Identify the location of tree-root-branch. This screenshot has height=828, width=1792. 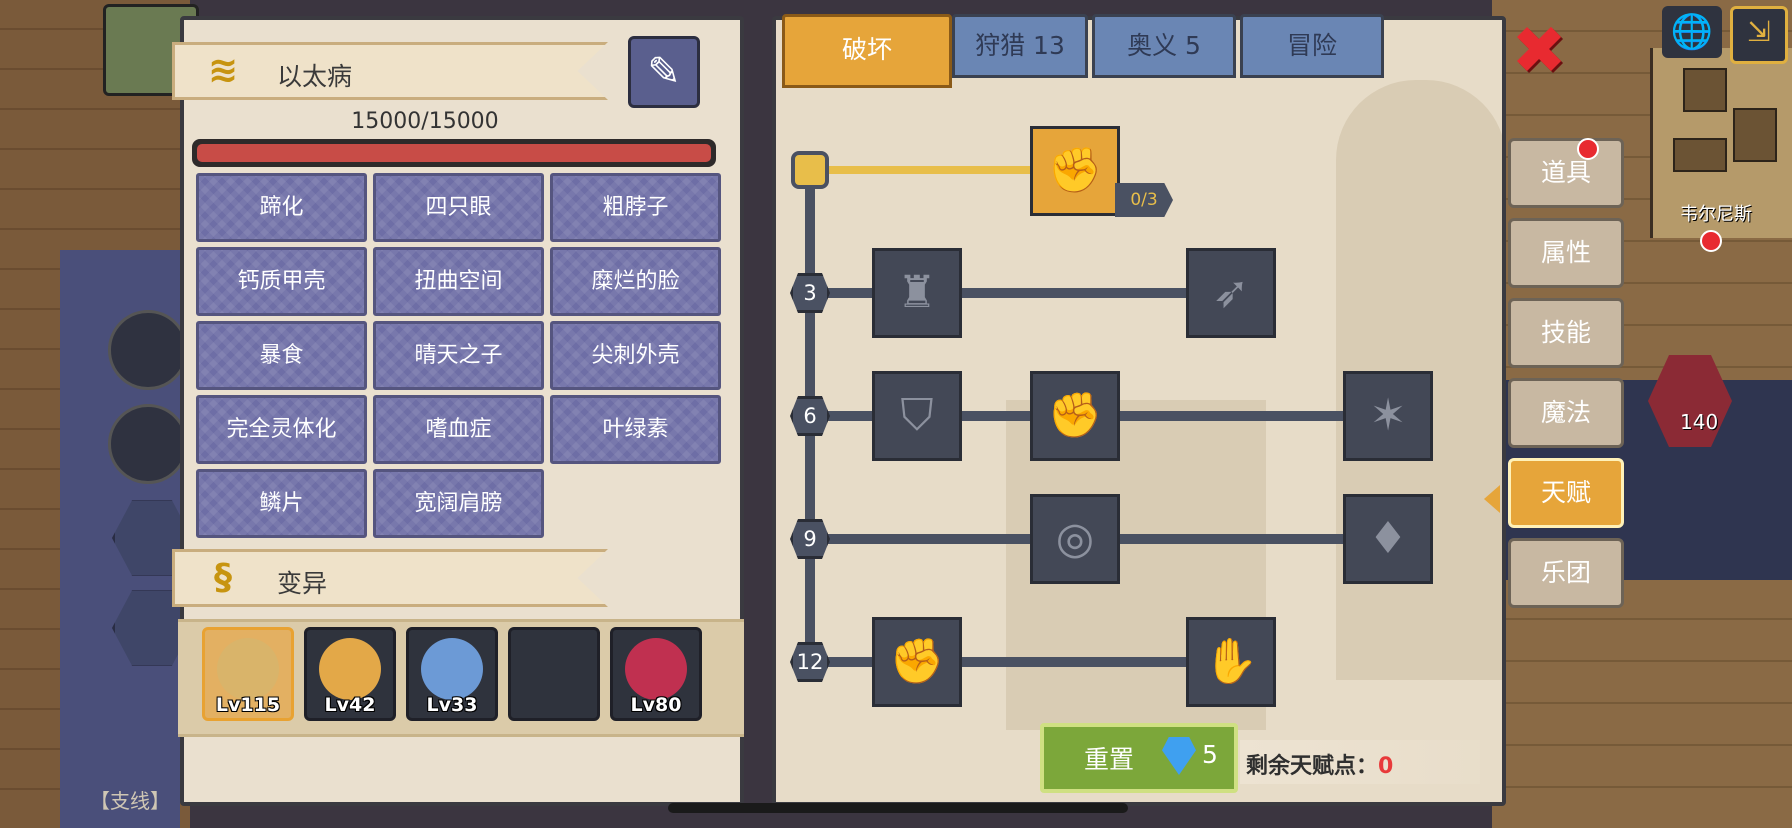
(922, 170).